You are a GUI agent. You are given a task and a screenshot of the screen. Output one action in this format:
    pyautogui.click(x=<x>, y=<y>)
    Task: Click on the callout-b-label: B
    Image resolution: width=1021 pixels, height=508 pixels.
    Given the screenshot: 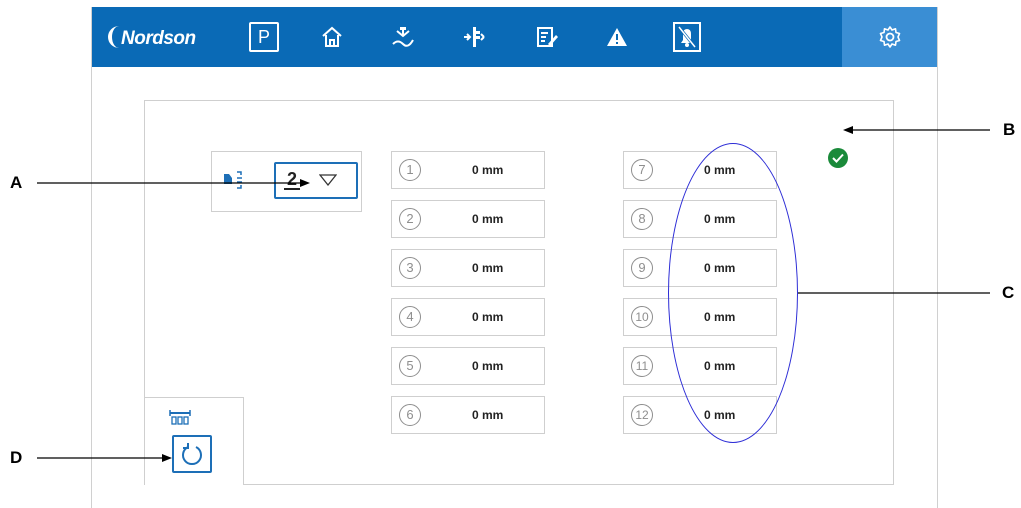 What is the action you would take?
    pyautogui.click(x=1009, y=129)
    